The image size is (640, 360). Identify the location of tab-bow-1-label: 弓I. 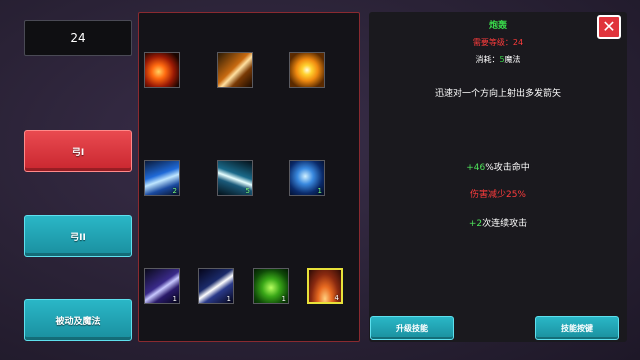
(78, 152).